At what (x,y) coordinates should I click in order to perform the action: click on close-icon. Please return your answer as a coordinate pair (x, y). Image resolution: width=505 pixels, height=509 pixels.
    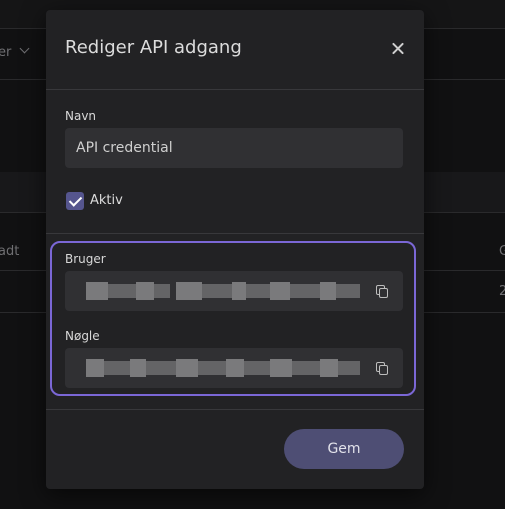
    Looking at the image, I should click on (398, 49).